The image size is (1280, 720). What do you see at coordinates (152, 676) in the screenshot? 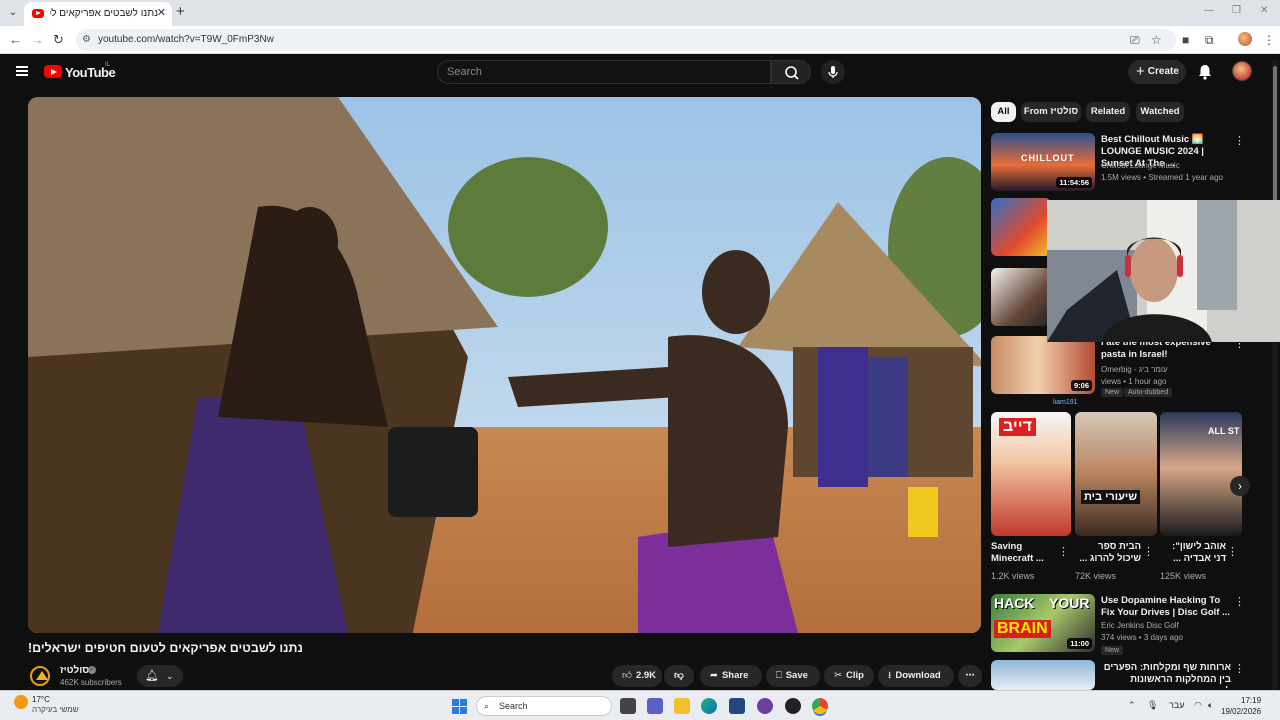
I see `subscribed-bell-icon: 🔔︎` at bounding box center [152, 676].